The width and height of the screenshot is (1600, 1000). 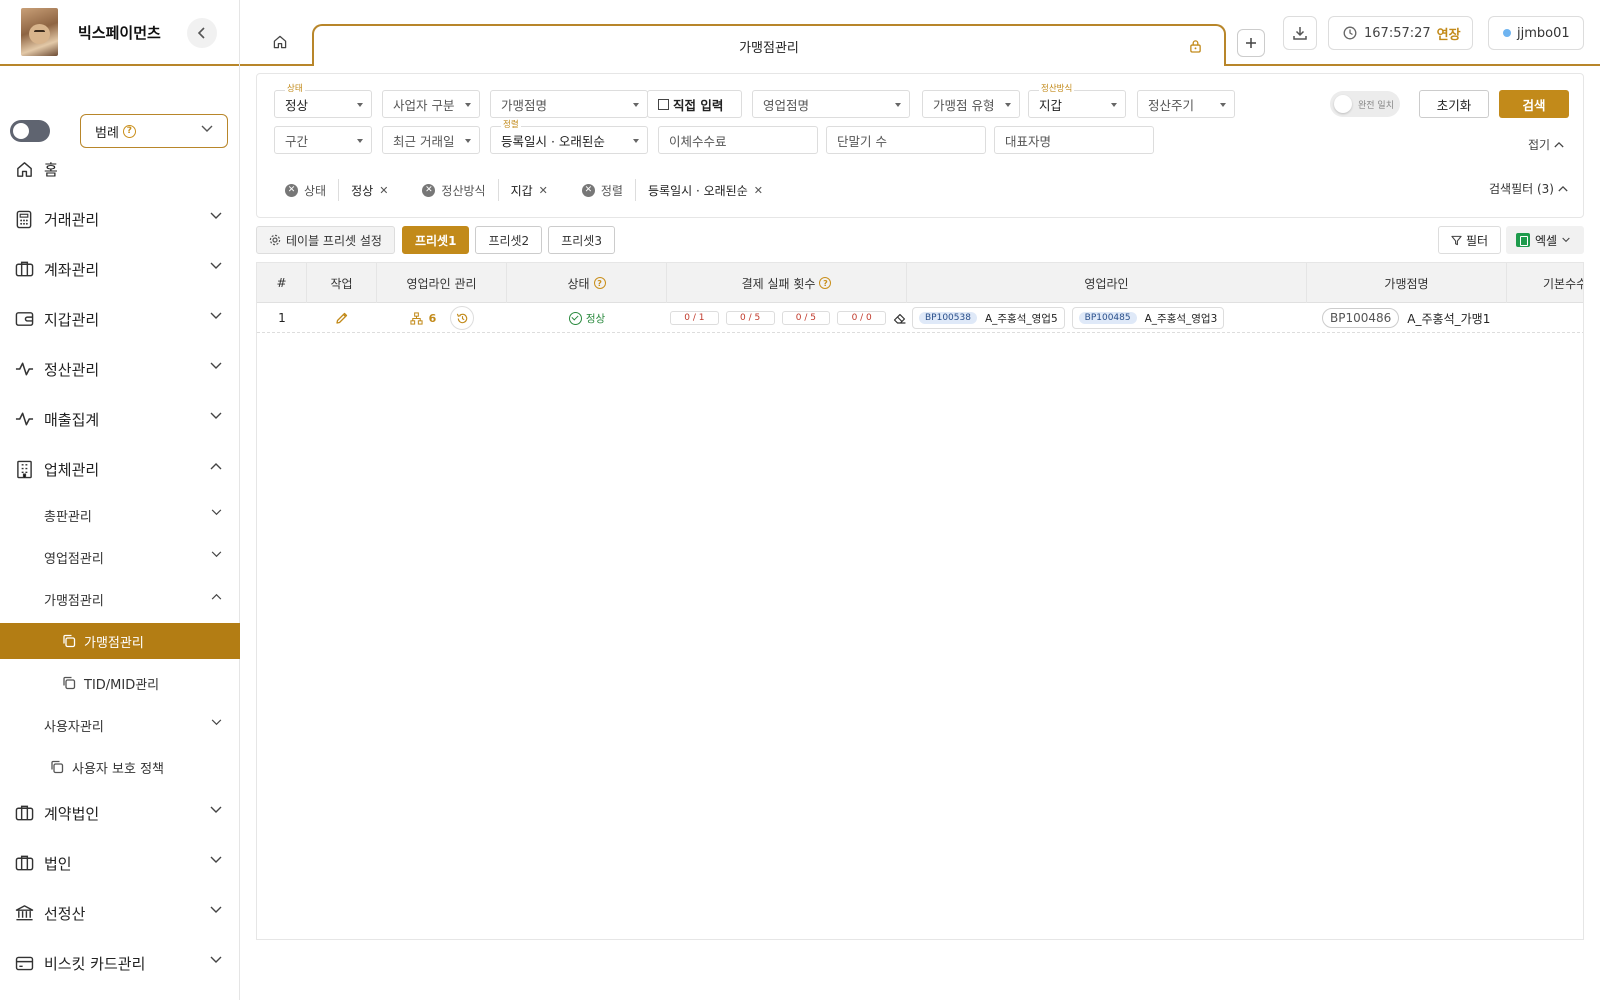 I want to click on briefcase-icon, so click(x=24, y=863).